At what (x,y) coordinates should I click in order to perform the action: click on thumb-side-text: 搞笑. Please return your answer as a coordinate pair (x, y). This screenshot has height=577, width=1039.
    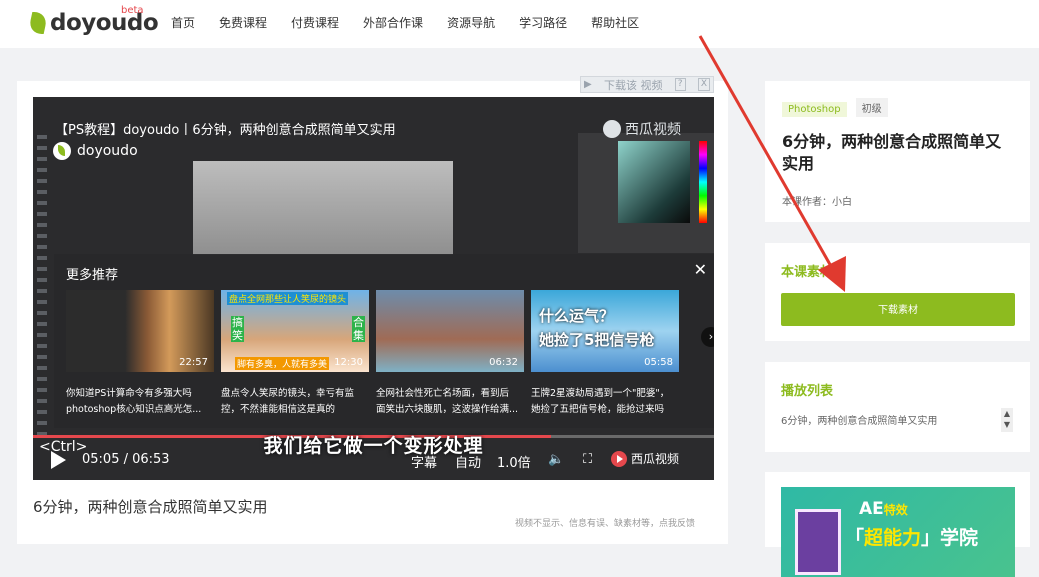
    Looking at the image, I should click on (237, 329).